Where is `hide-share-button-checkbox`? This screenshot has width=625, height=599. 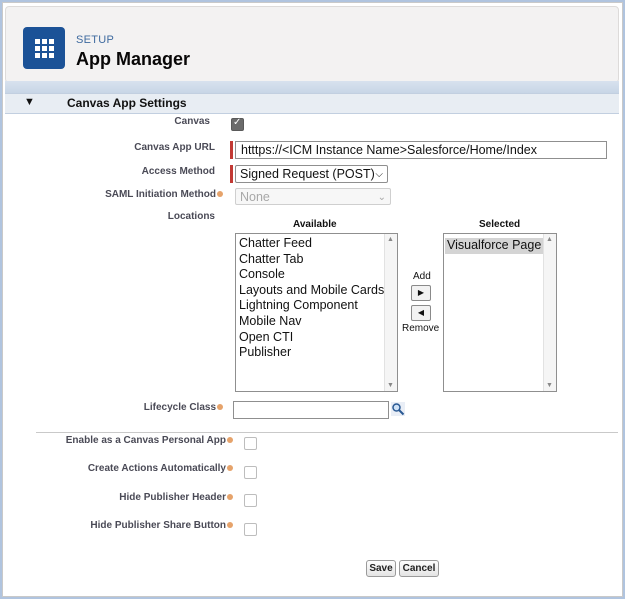 hide-share-button-checkbox is located at coordinates (250, 529).